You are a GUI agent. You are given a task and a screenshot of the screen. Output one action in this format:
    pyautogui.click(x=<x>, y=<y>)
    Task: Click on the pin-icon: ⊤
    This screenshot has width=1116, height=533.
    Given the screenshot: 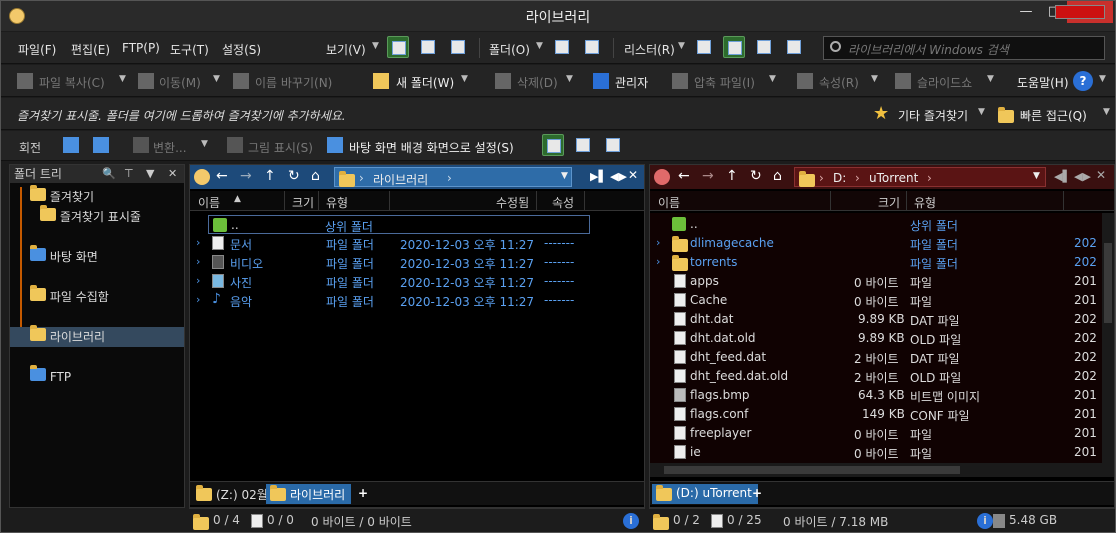 What is the action you would take?
    pyautogui.click(x=129, y=174)
    